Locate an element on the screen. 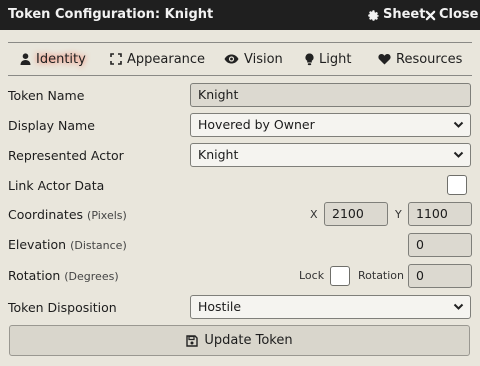 The height and width of the screenshot is (366, 480). eye-icon is located at coordinates (231, 59).